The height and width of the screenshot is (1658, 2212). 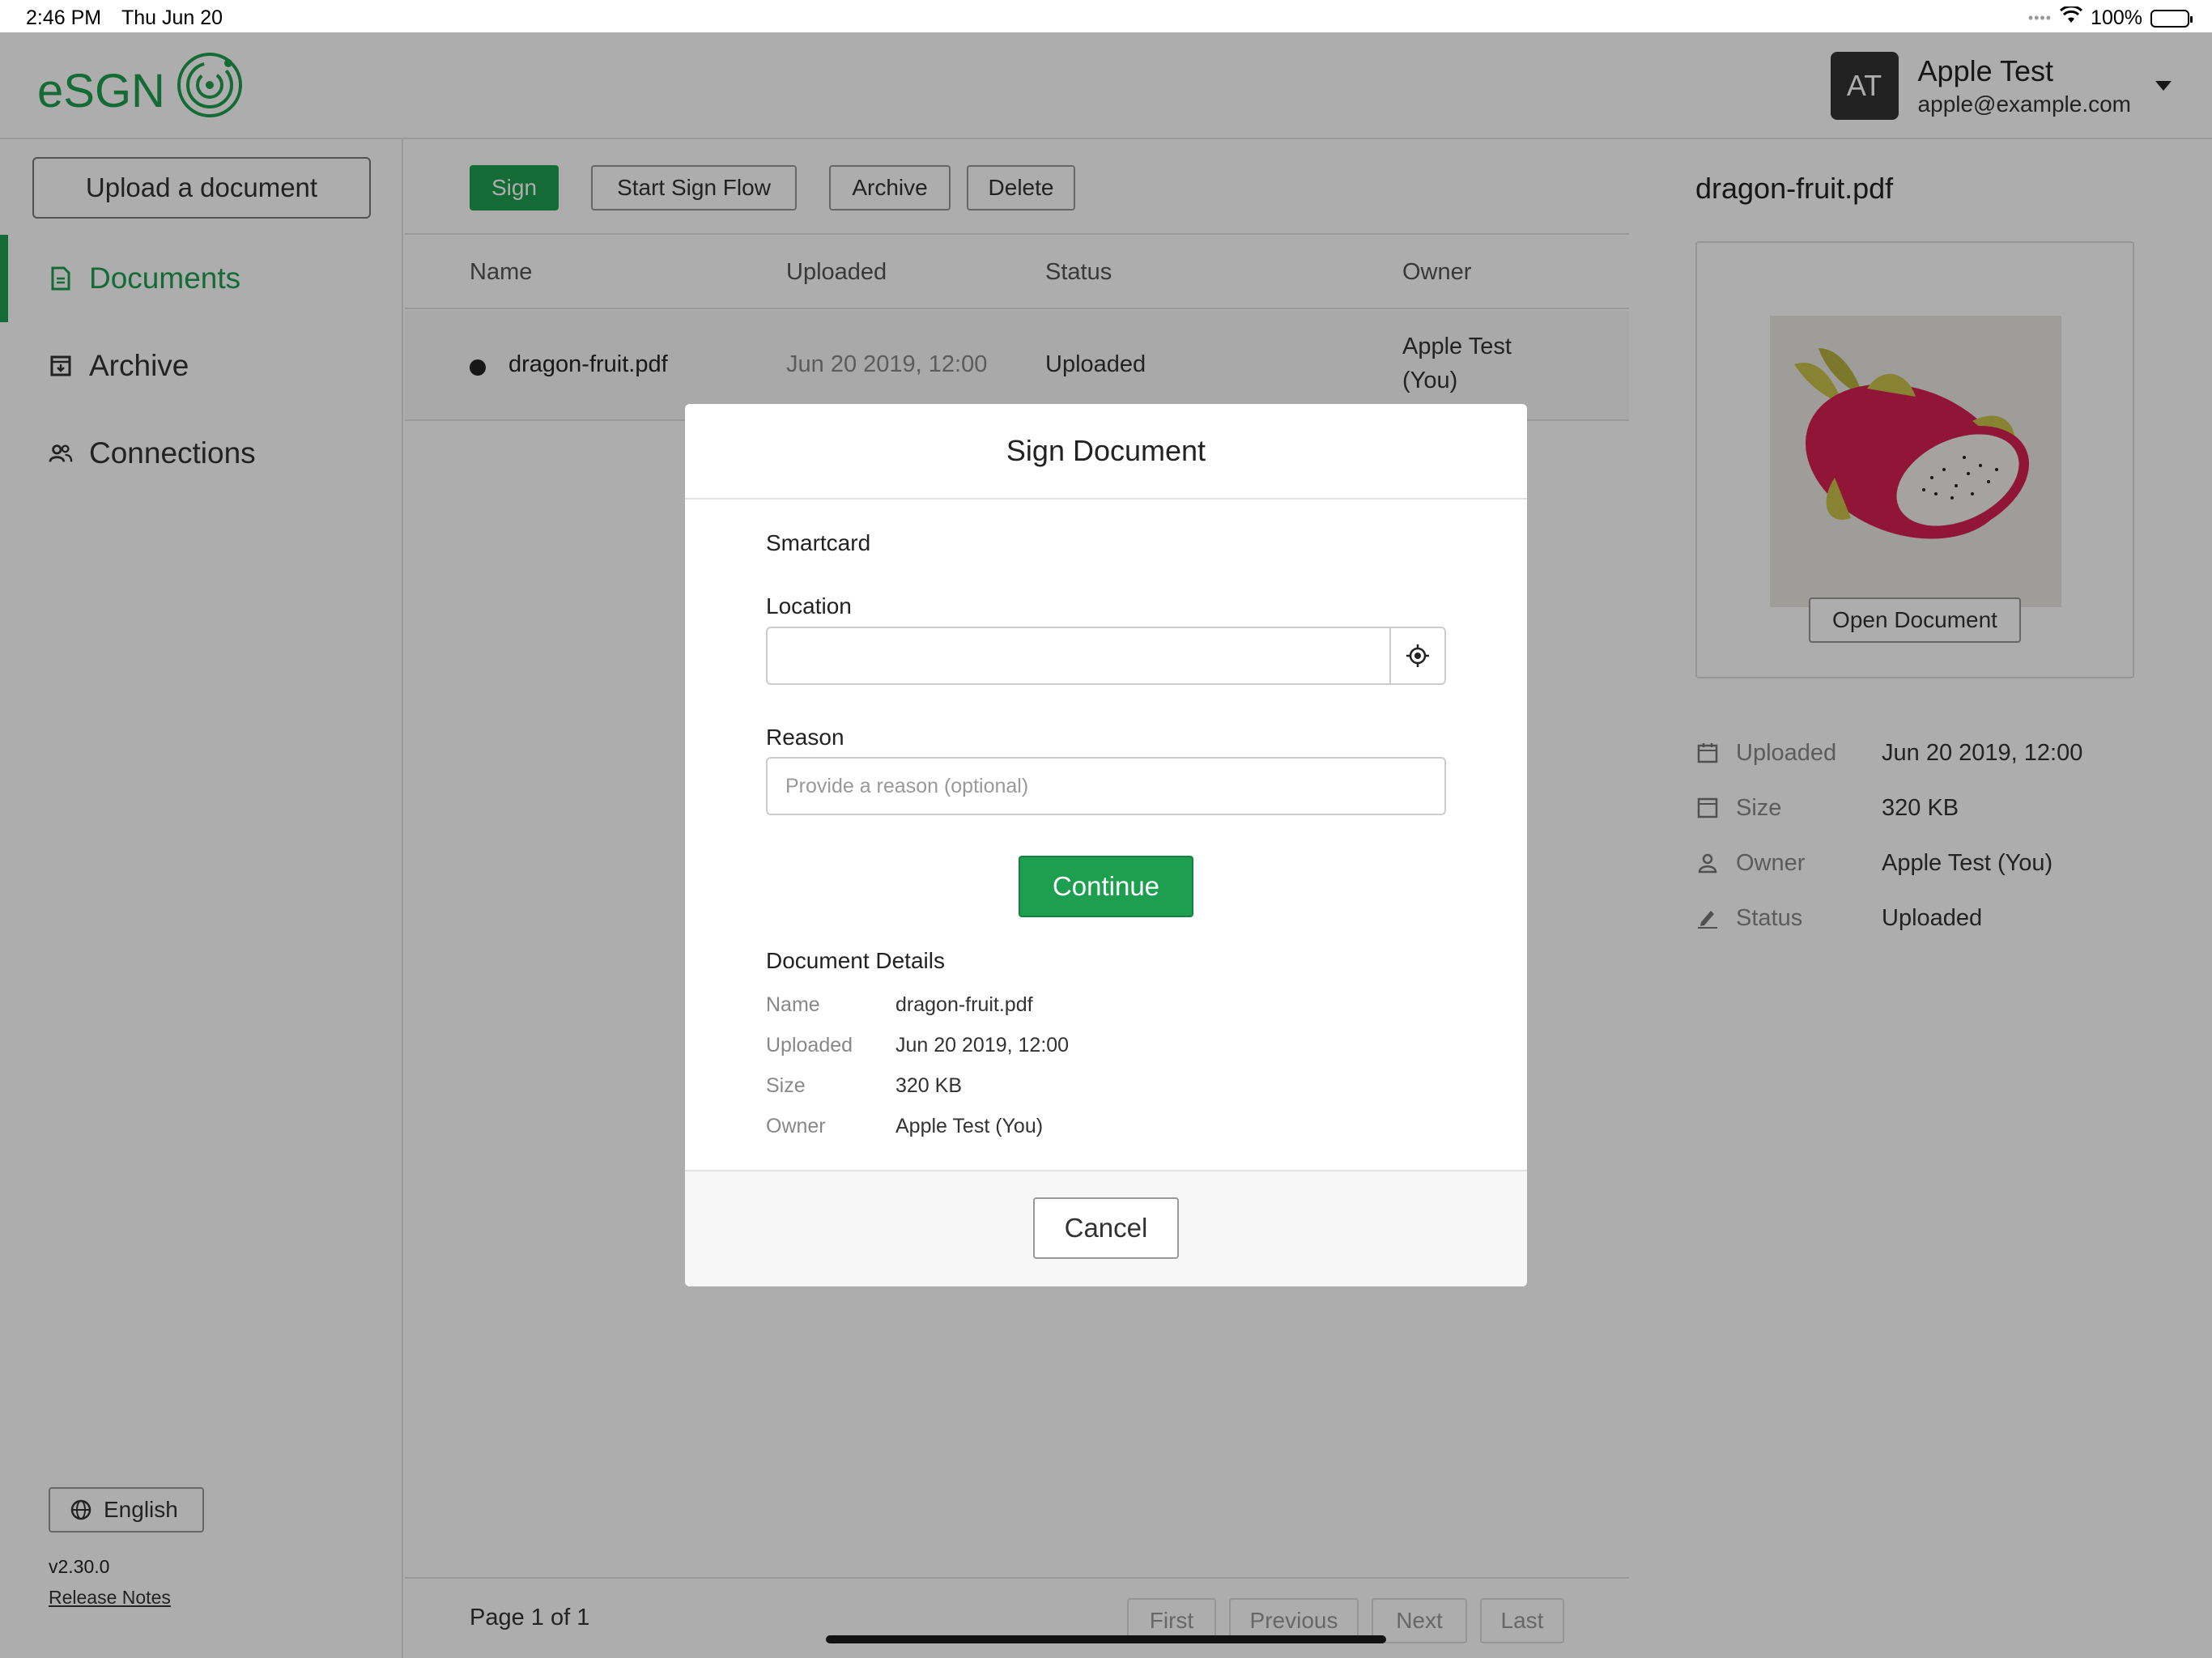 I want to click on cancel-button: Cancel, so click(x=1106, y=1228).